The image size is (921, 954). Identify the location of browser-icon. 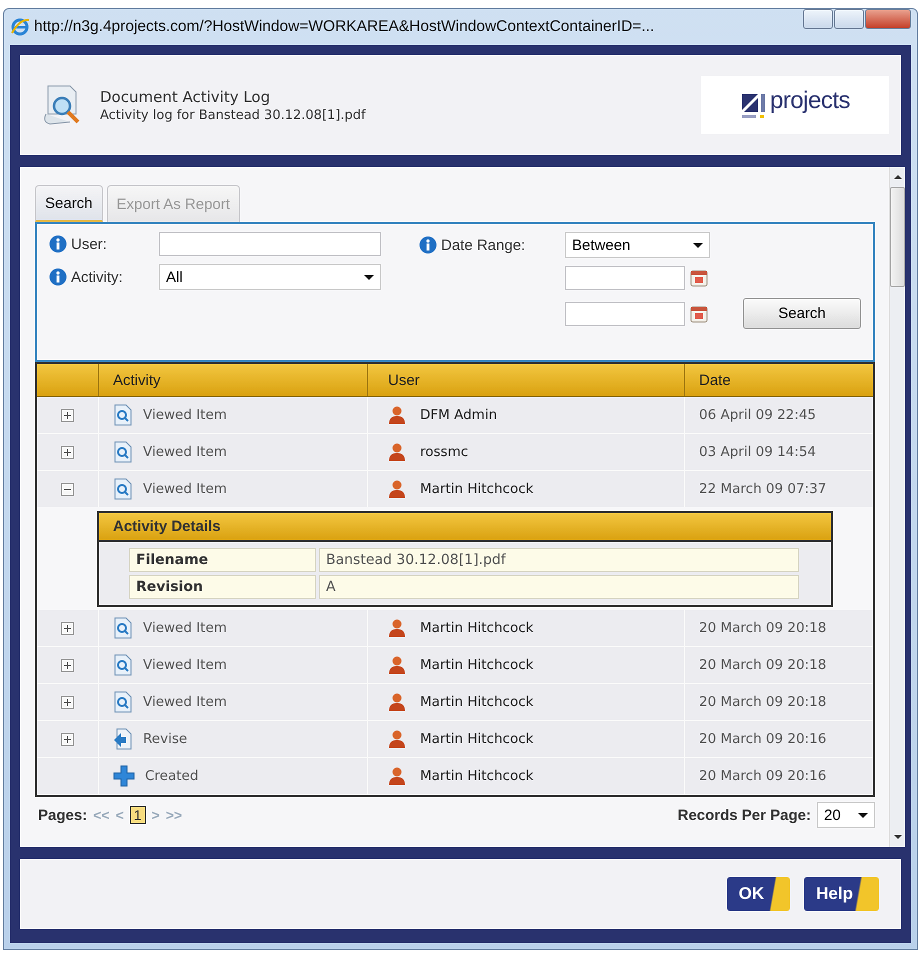
(20, 27).